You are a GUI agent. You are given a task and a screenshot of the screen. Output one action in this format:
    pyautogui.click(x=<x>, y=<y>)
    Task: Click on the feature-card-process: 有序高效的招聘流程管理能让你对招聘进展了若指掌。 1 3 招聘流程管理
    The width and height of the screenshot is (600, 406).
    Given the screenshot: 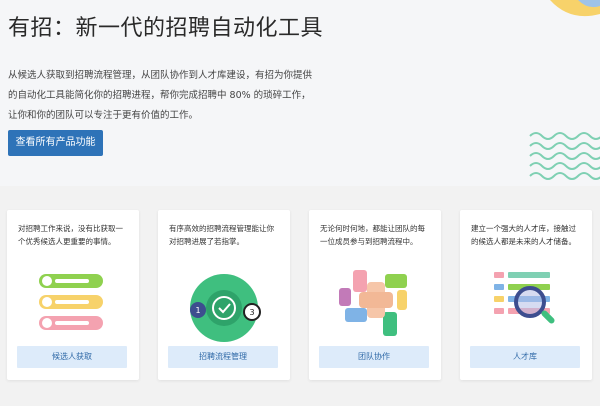 What is the action you would take?
    pyautogui.click(x=224, y=295)
    